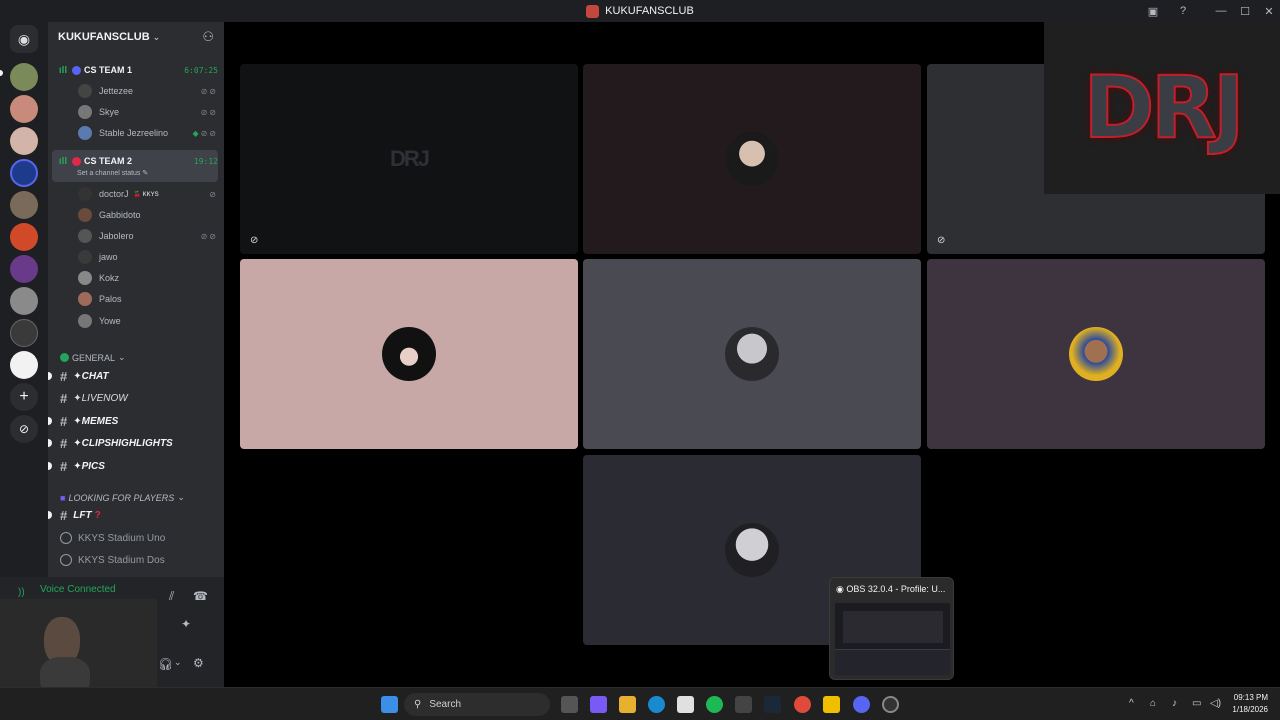  Describe the element at coordinates (1183, 11) in the screenshot. I see `help-icon: ?` at that location.